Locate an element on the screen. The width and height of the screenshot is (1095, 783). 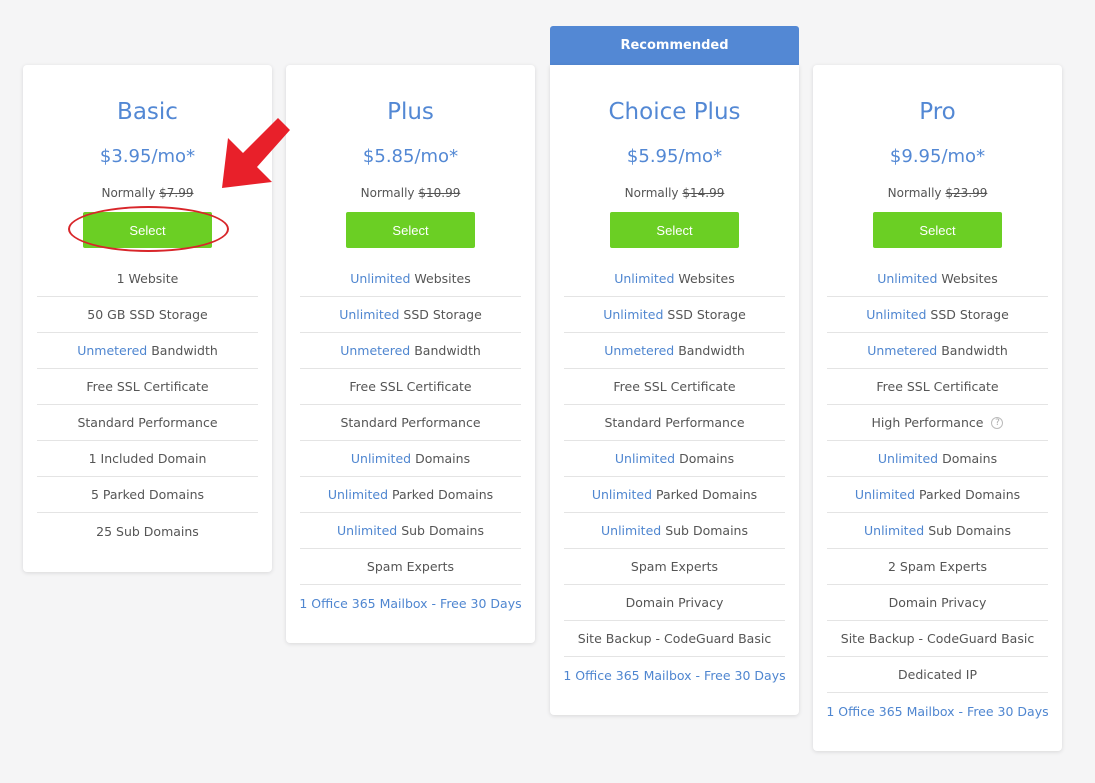
recommended-banner: Recommended is located at coordinates (674, 45).